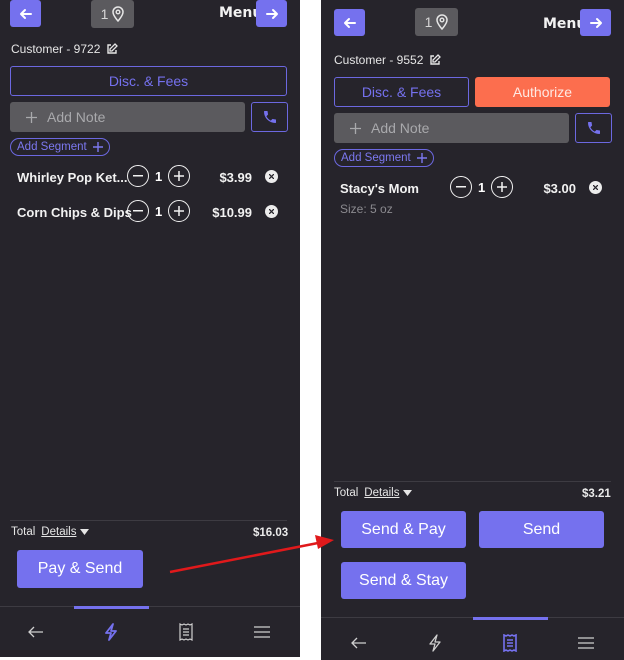  I want to click on item-price: $10.99, so click(232, 212).